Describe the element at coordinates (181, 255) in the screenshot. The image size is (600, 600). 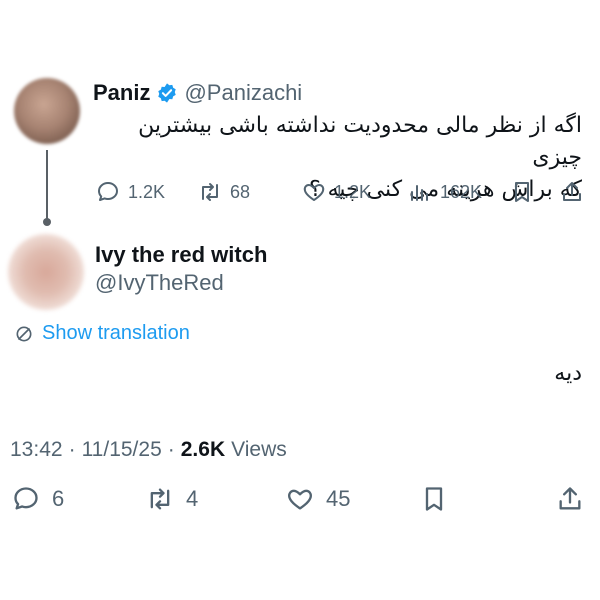
I see `reply-author-name: Ivy the red witch` at that location.